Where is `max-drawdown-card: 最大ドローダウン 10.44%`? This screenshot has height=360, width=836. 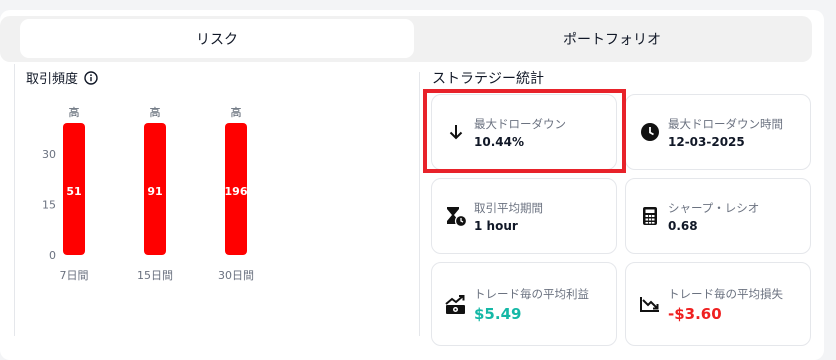
max-drawdown-card: 最大ドローダウン 10.44% is located at coordinates (524, 132).